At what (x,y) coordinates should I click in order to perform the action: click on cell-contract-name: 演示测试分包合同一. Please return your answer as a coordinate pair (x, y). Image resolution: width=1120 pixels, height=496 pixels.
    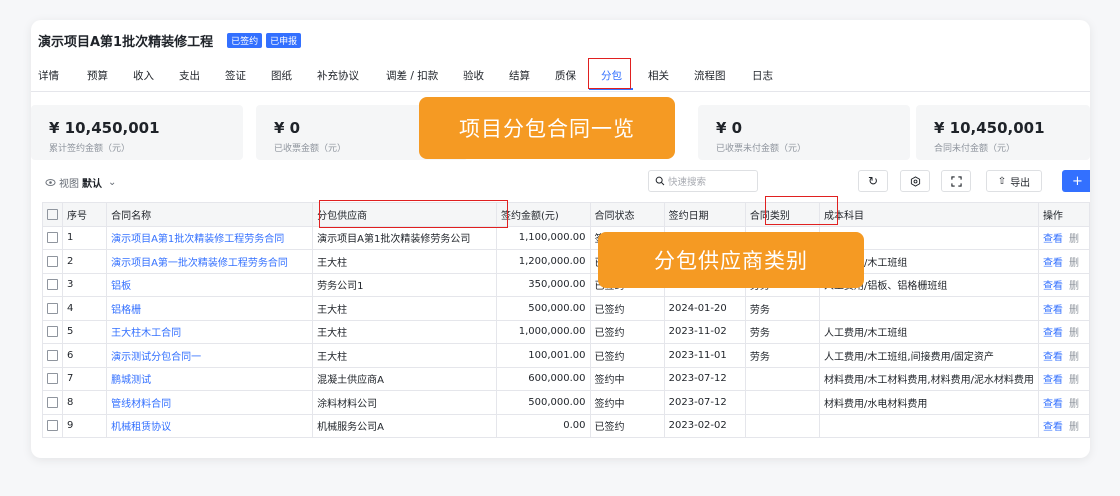
    Looking at the image, I should click on (210, 355).